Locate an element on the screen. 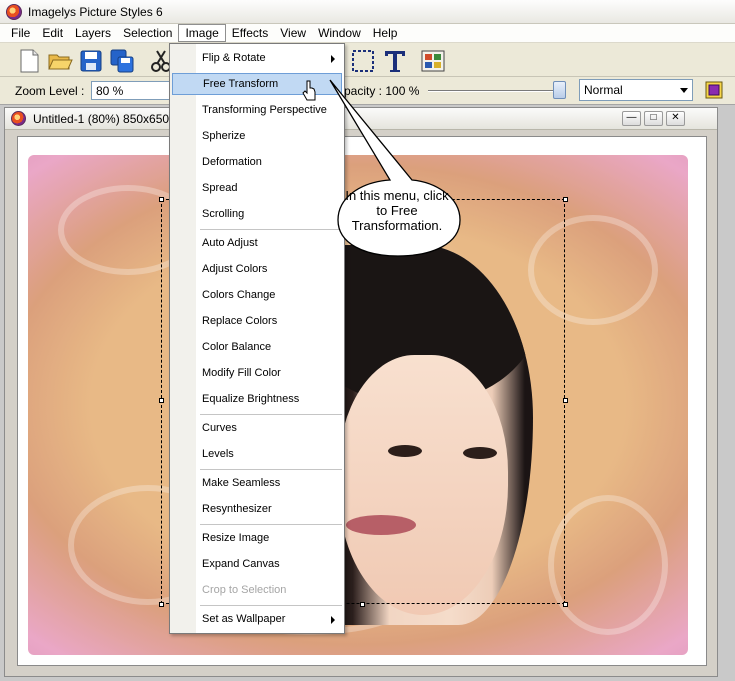 This screenshot has width=735, height=681. blend-mode-value: Normal is located at coordinates (603, 90).